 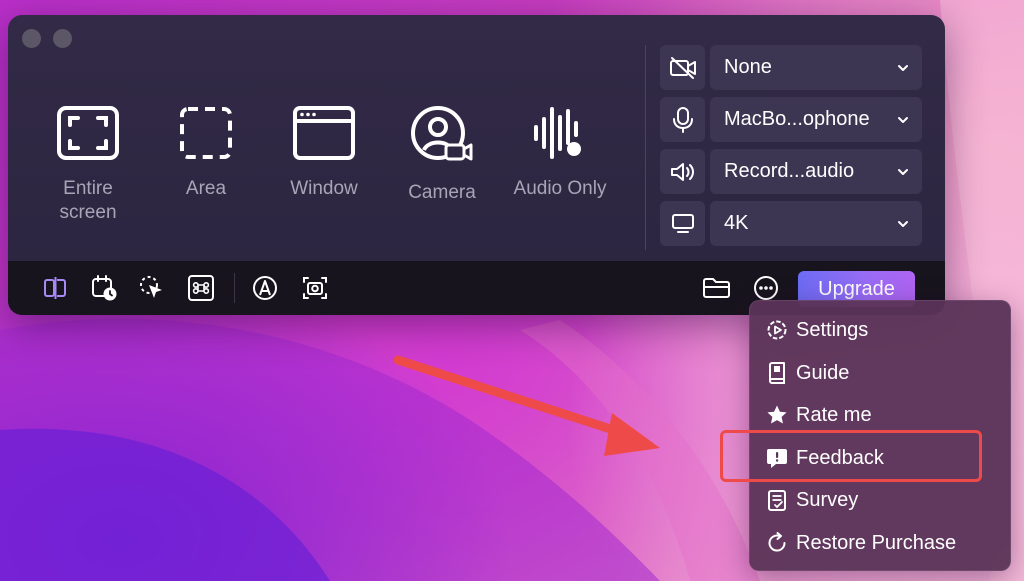 What do you see at coordinates (206, 188) in the screenshot?
I see `mode-label: Area` at bounding box center [206, 188].